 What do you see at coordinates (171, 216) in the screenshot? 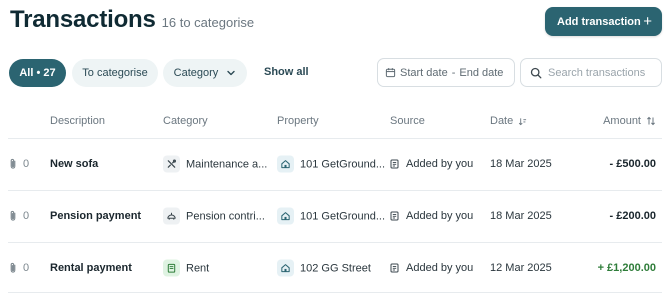
I see `piggy-bank-icon` at bounding box center [171, 216].